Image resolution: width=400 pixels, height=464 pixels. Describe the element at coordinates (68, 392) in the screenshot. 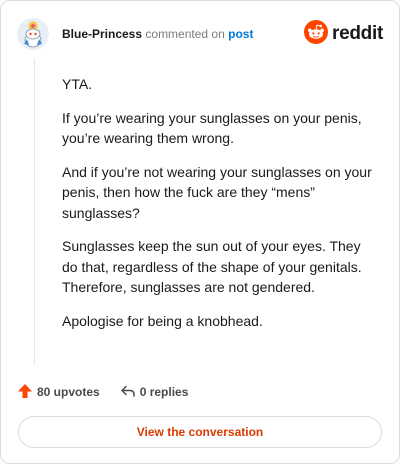

I see `upvotes-count: 80 upvotes` at that location.